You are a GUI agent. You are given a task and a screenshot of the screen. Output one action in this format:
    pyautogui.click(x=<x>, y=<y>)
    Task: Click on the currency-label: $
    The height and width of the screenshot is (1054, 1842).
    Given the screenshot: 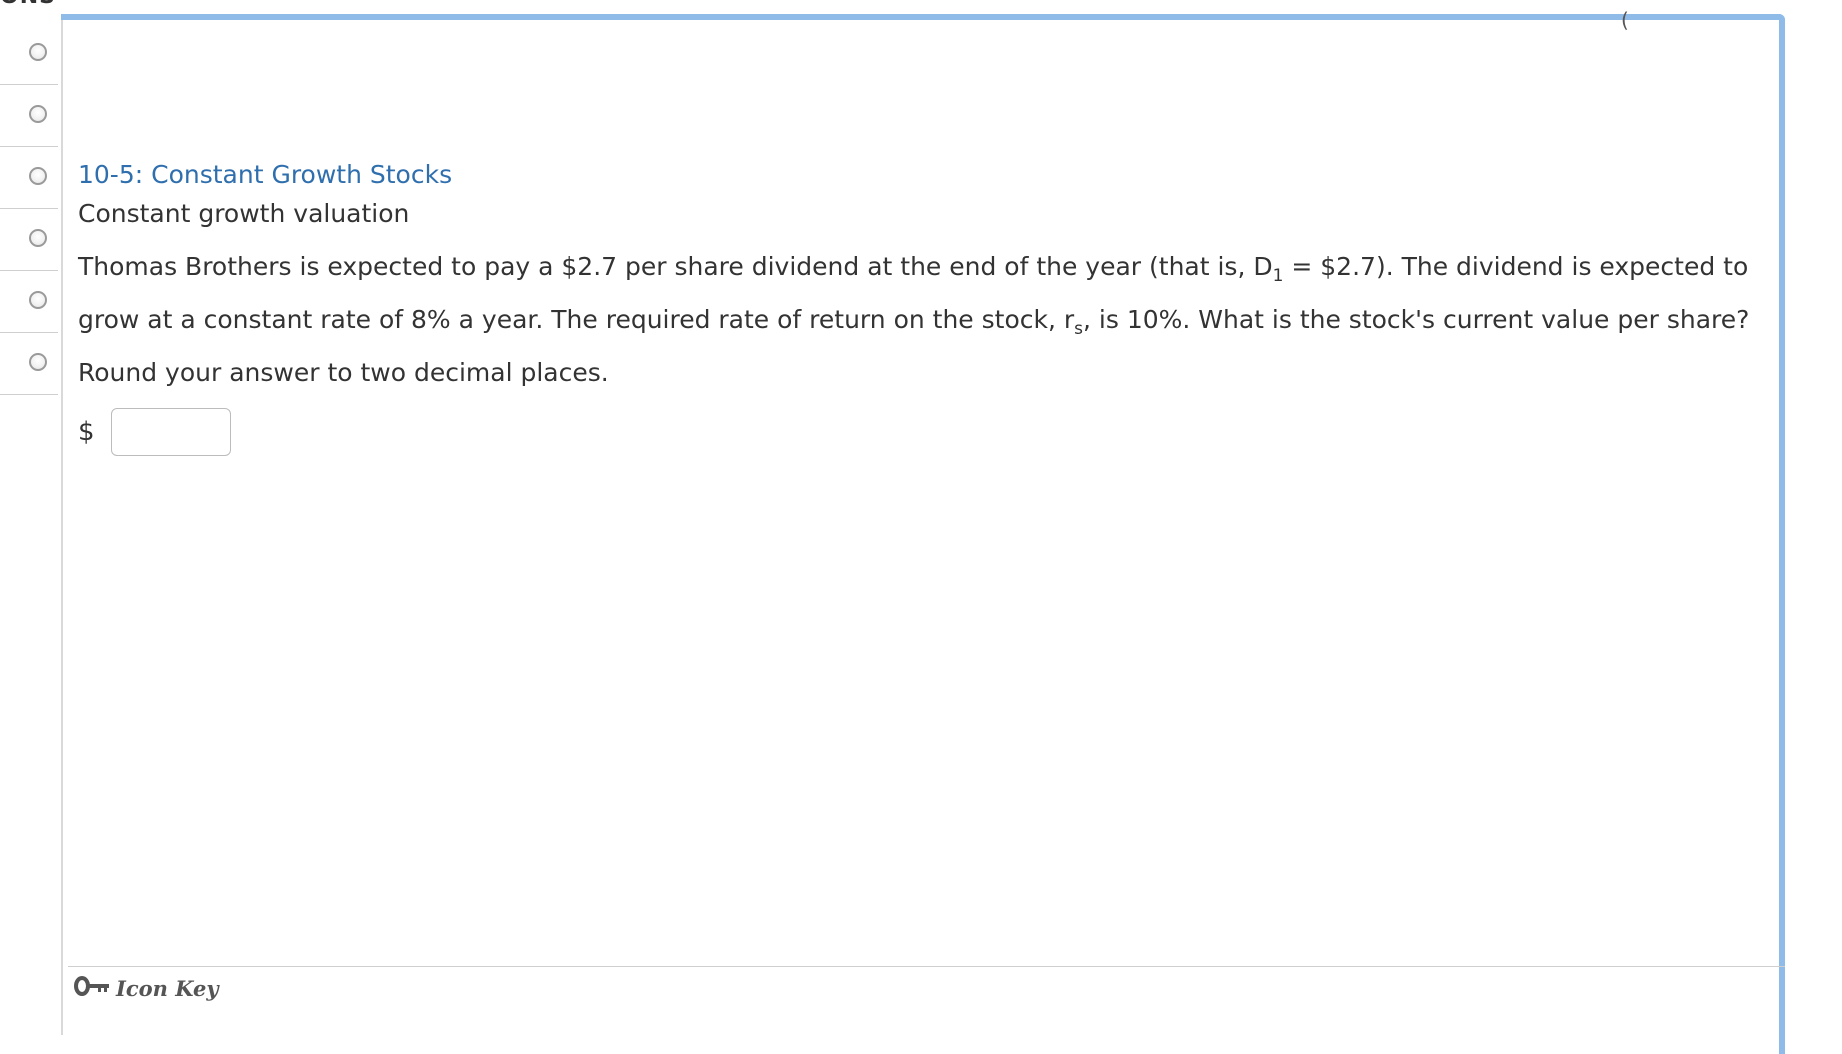 What is the action you would take?
    pyautogui.click(x=86, y=432)
    